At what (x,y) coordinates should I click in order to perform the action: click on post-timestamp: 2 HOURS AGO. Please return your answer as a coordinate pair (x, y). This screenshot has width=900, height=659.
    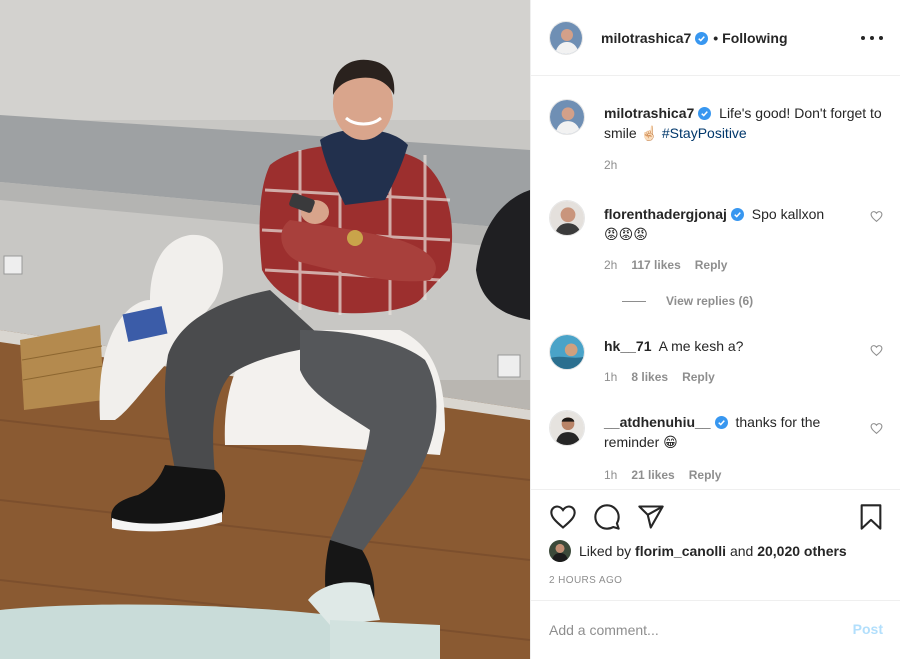
    Looking at the image, I should click on (585, 580).